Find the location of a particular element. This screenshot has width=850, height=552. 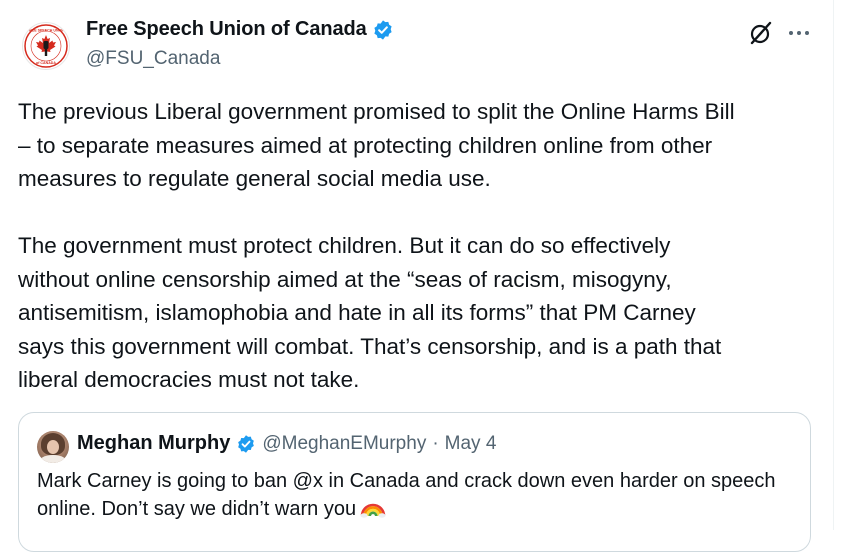

more-icon is located at coordinates (799, 33).